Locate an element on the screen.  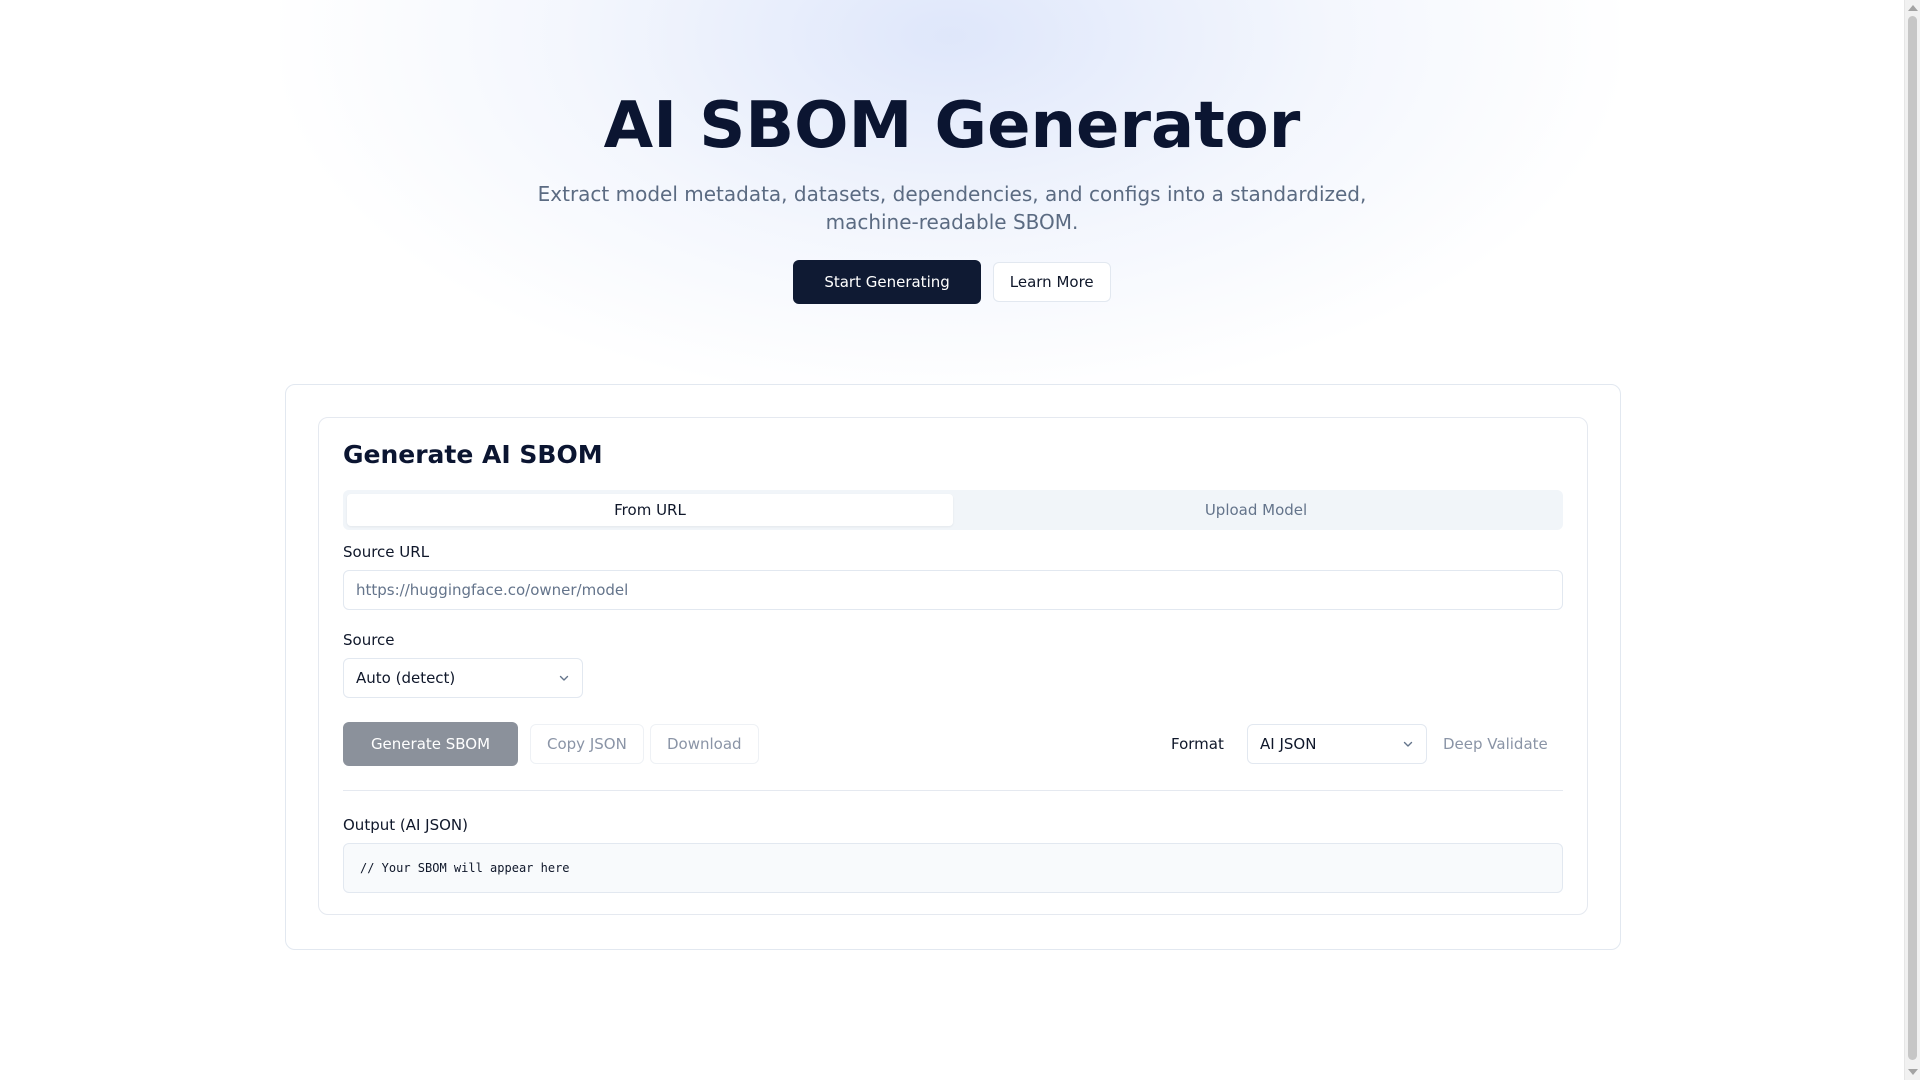
page-title: AI SBOM Generator is located at coordinates (952, 126).